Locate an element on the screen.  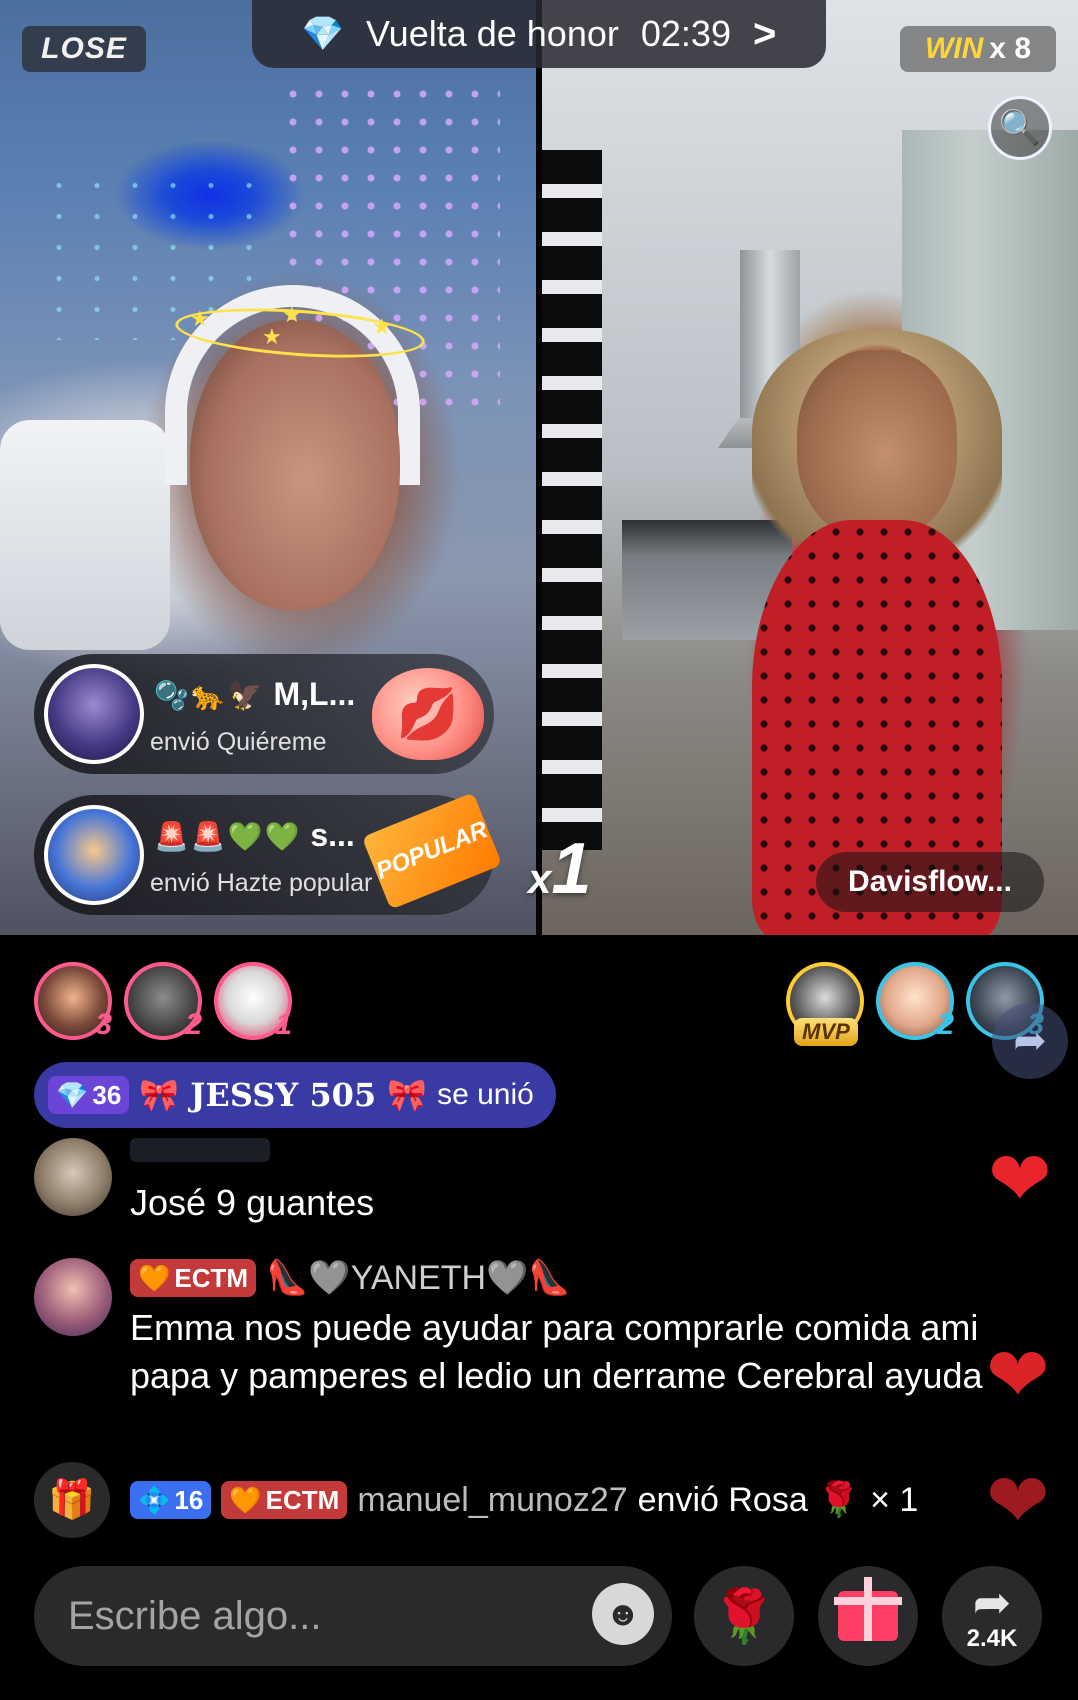
mvp-badge: MVP is located at coordinates (826, 1032).